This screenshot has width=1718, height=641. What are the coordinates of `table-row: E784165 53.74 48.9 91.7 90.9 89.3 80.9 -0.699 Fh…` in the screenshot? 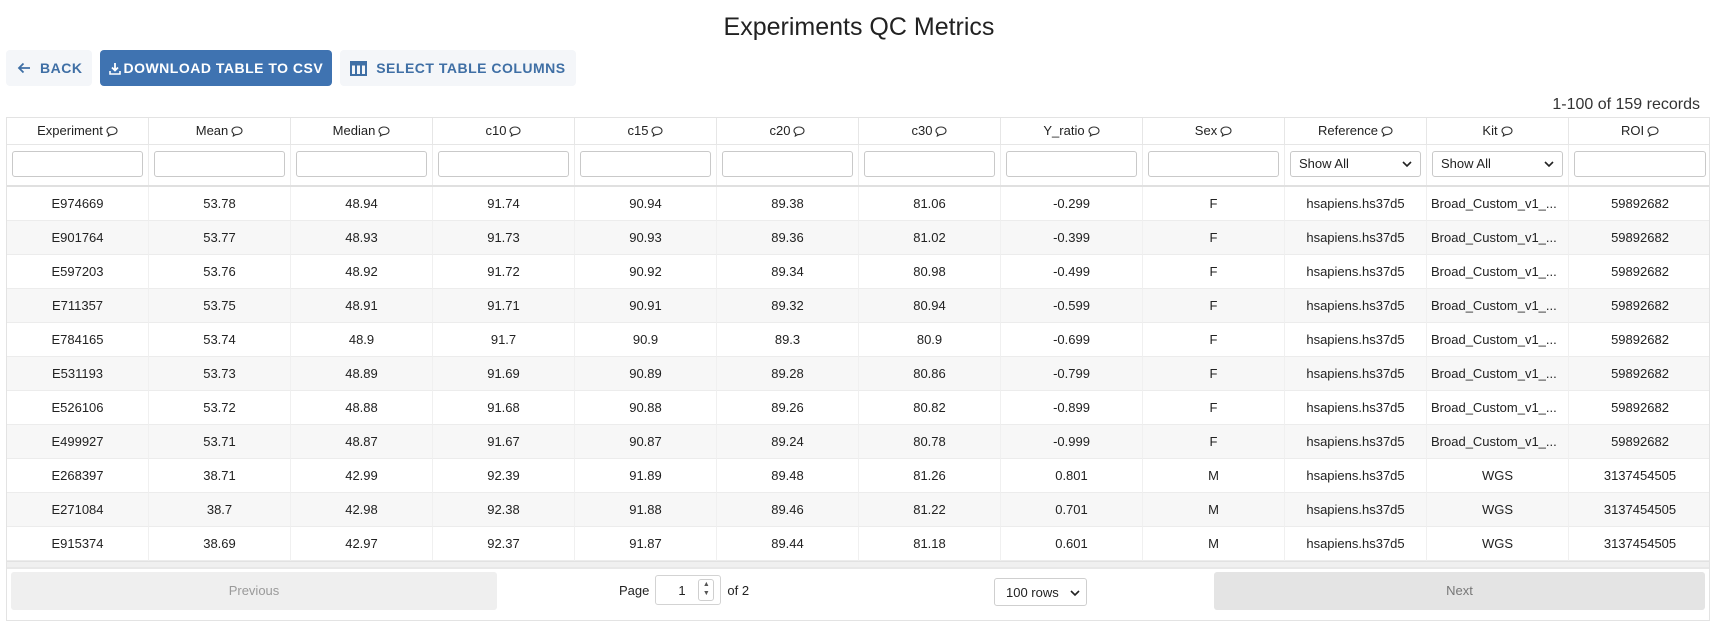 It's located at (858, 340).